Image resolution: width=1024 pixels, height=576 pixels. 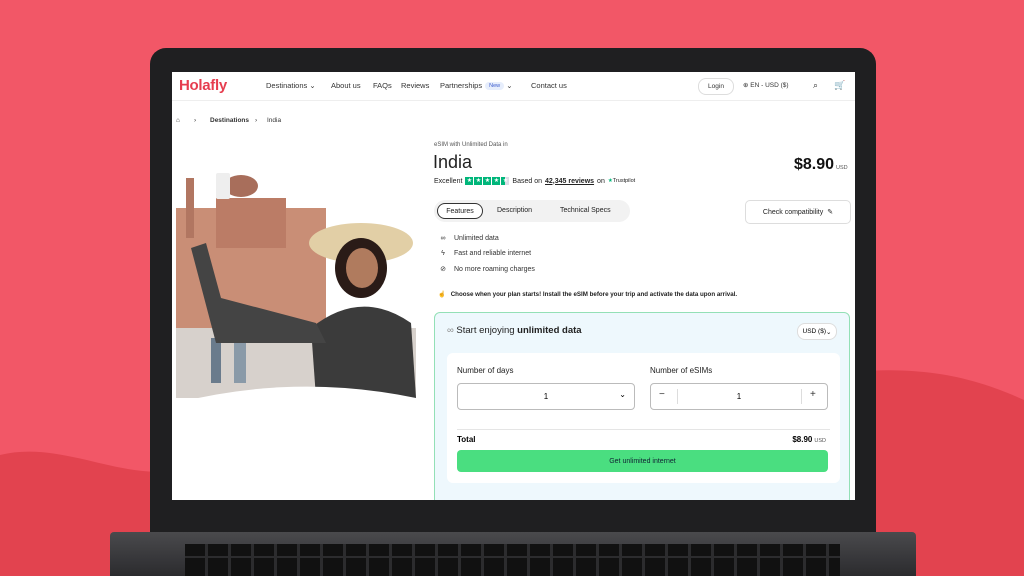 What do you see at coordinates (546, 396) in the screenshot?
I see `days-select: 1 ⌄` at bounding box center [546, 396].